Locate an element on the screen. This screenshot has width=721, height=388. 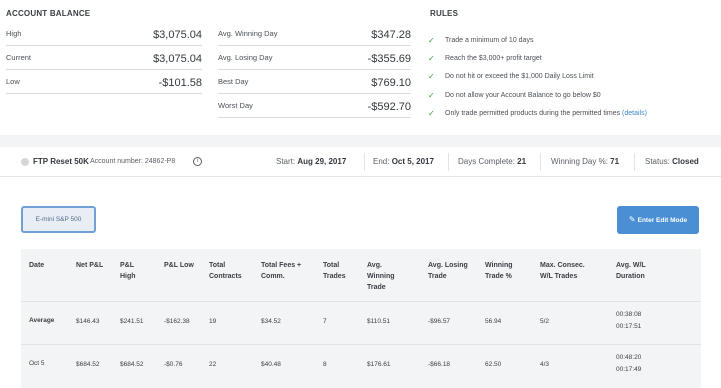
end-label: End: is located at coordinates (381, 161).